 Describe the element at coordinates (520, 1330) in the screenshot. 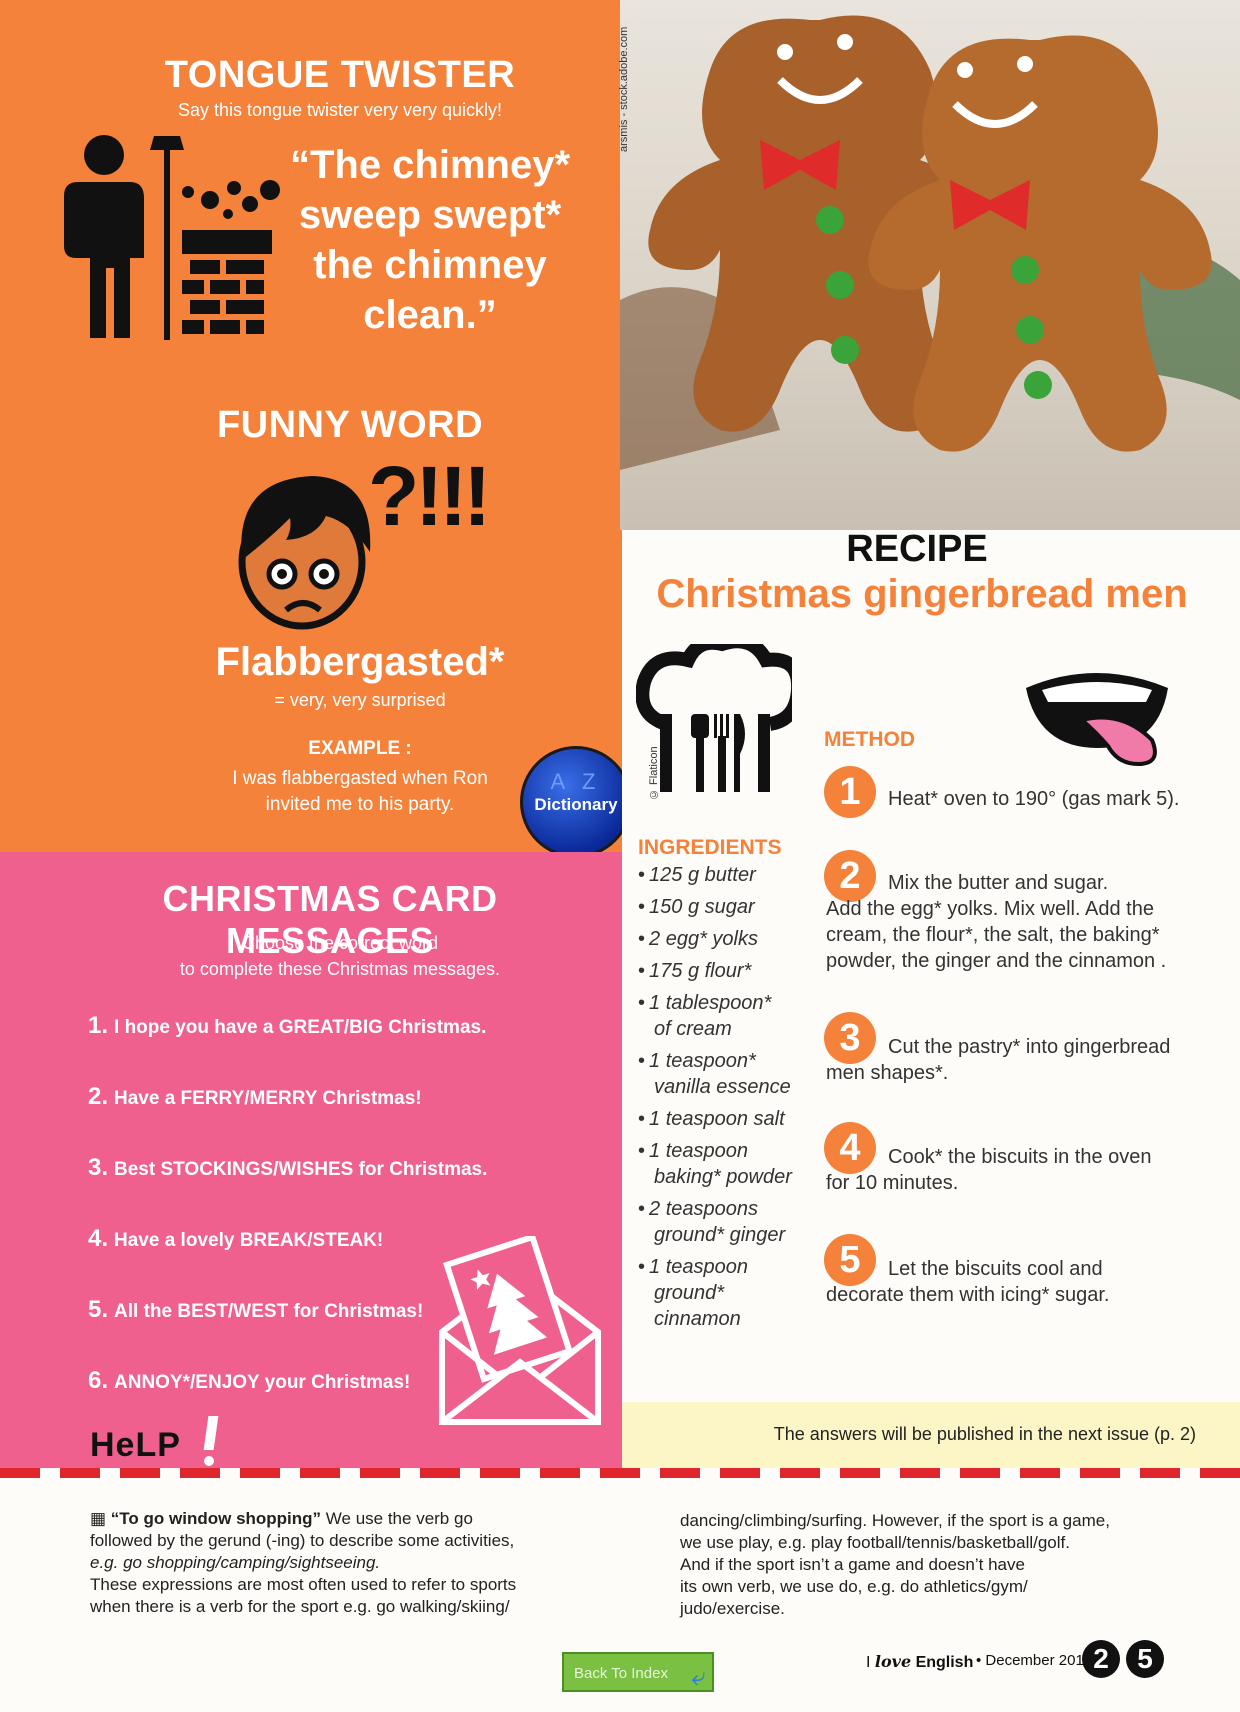

I see `christmas-card-envelope-icon` at that location.